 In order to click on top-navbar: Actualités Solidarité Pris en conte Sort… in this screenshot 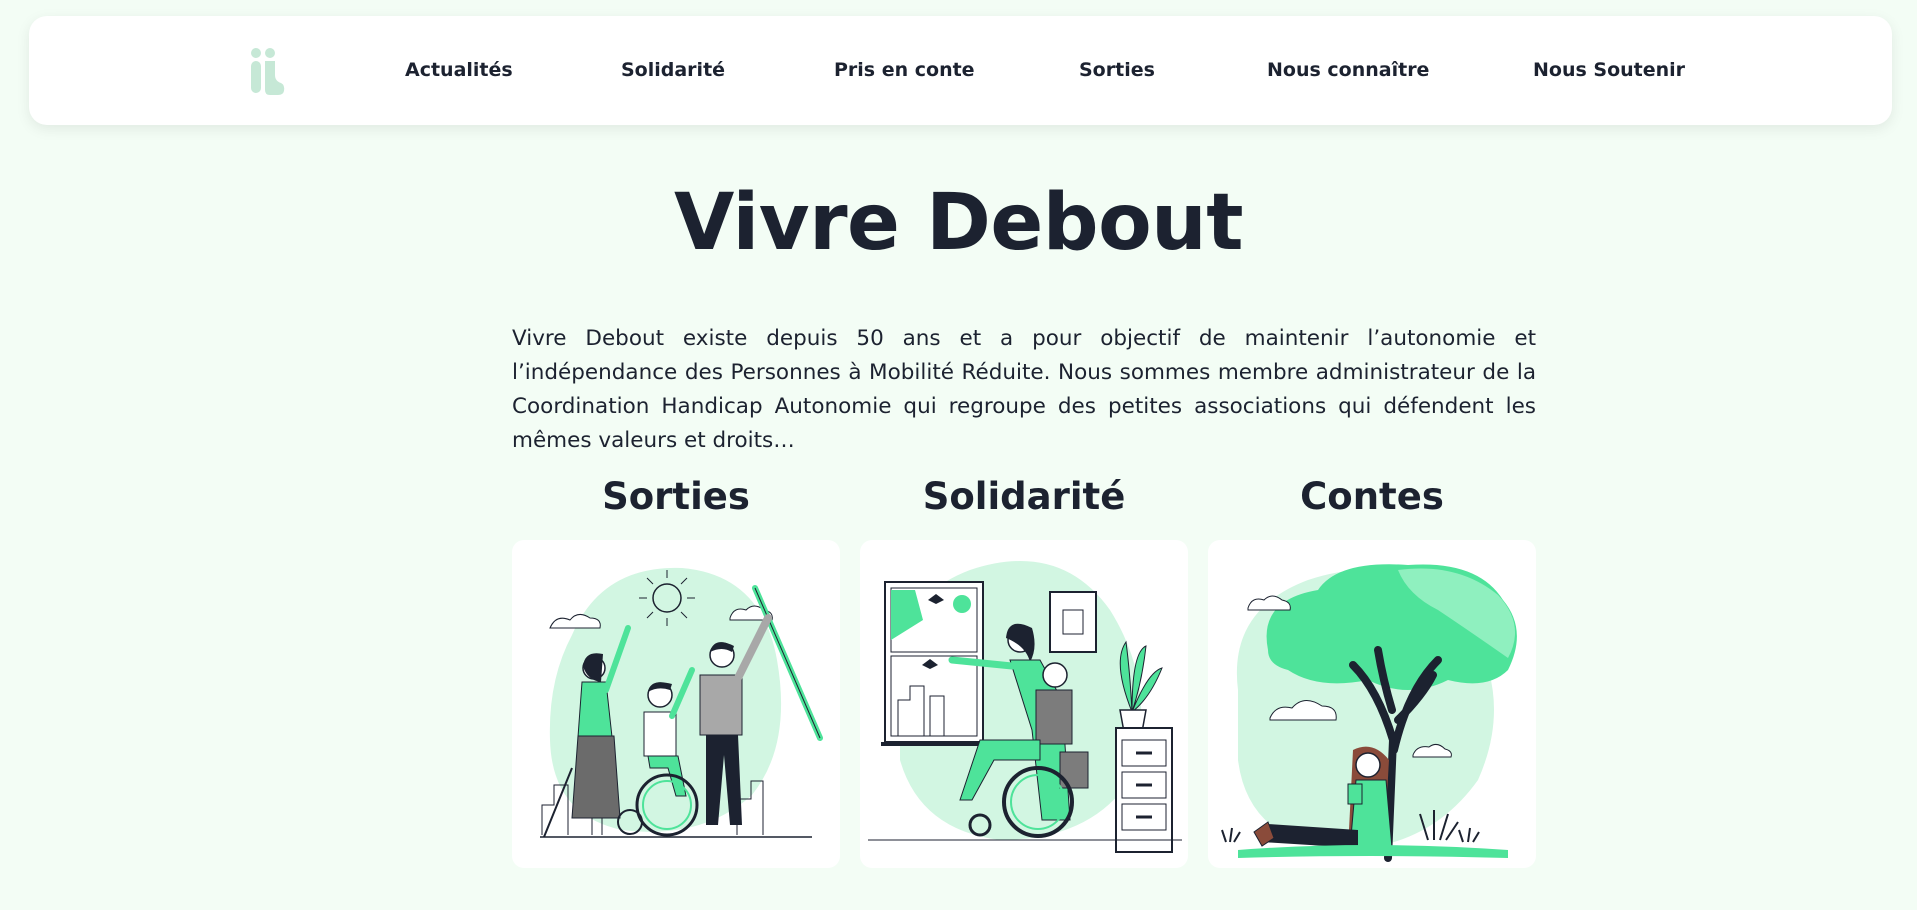, I will do `click(960, 70)`.